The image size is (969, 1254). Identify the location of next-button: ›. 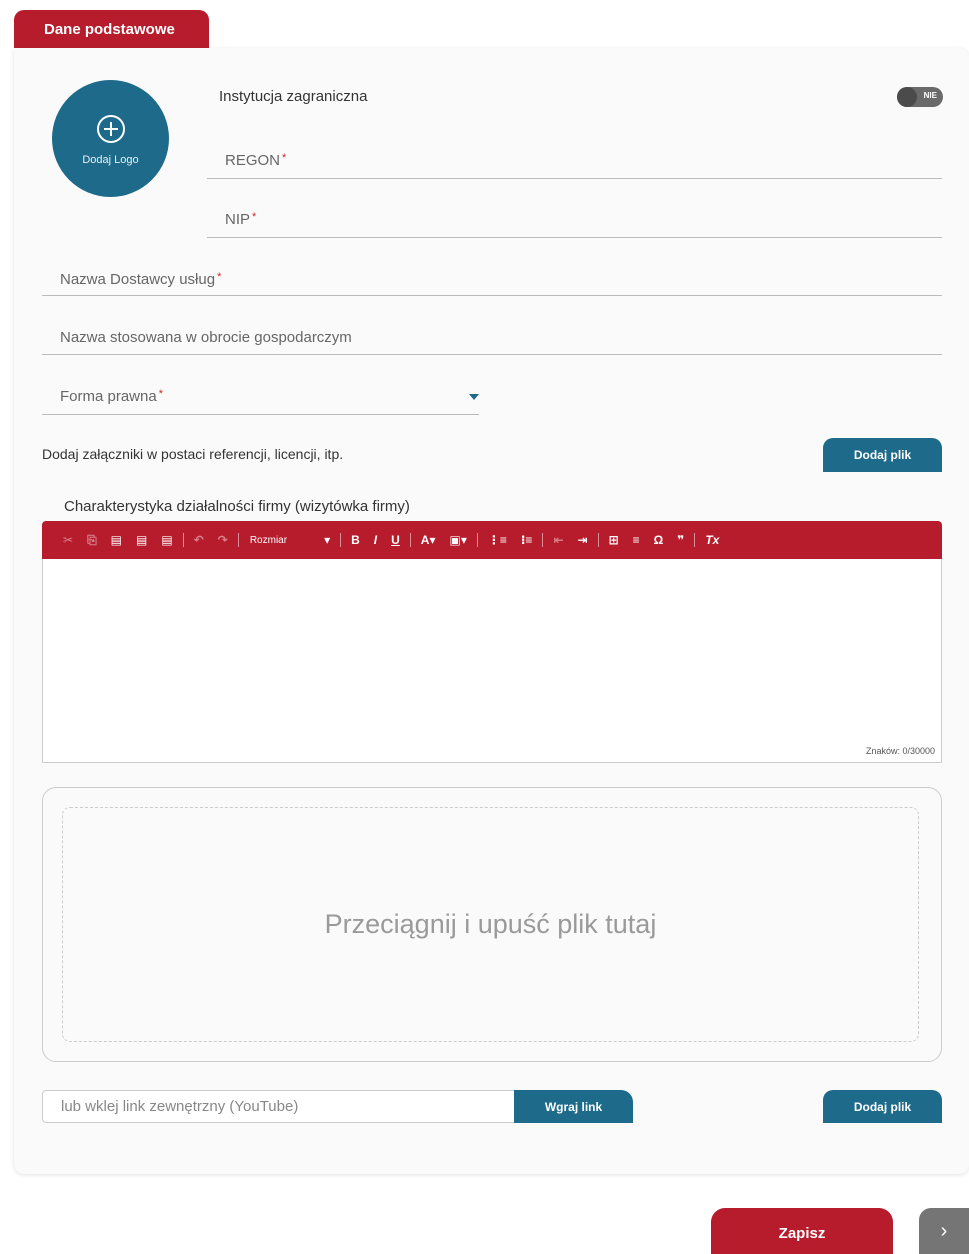
(944, 1231).